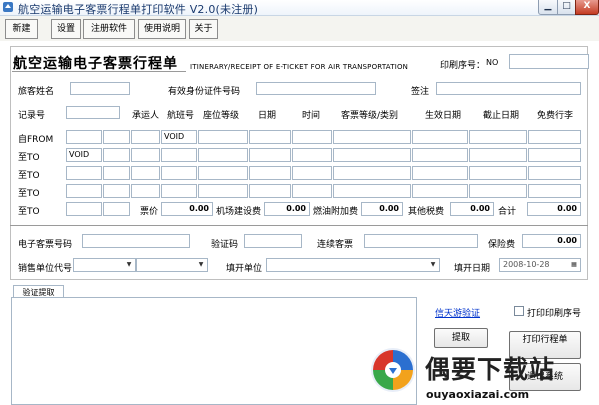  I want to click on to2-flight-cell, so click(179, 173).